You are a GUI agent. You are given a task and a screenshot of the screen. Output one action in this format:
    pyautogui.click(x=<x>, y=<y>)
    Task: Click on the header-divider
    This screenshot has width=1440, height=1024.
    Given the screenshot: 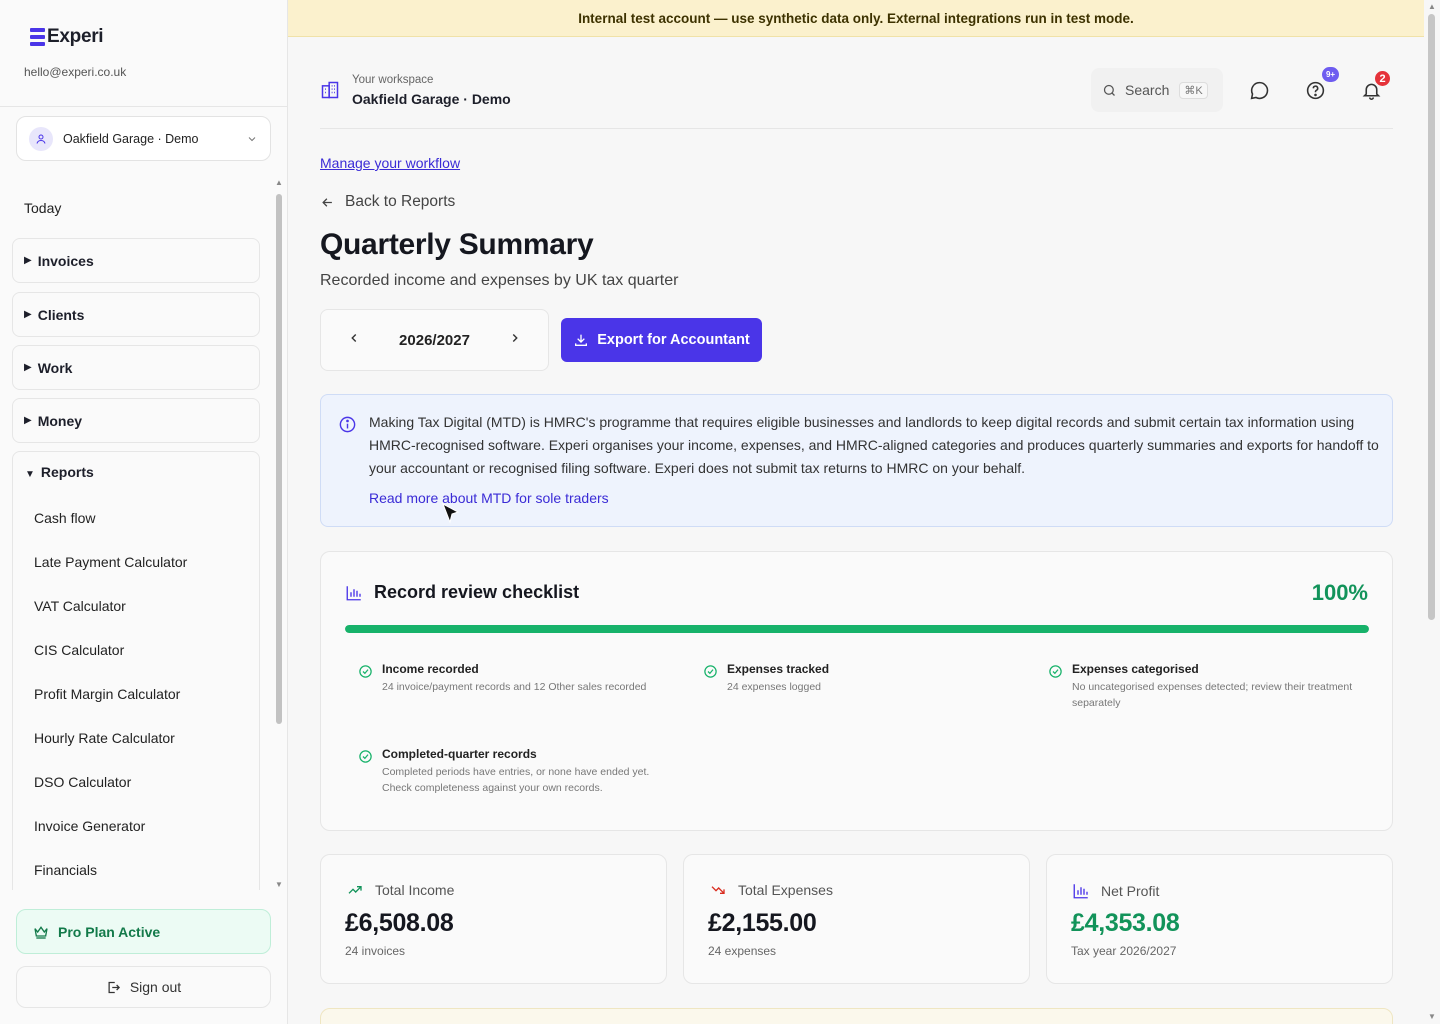 What is the action you would take?
    pyautogui.click(x=856, y=128)
    